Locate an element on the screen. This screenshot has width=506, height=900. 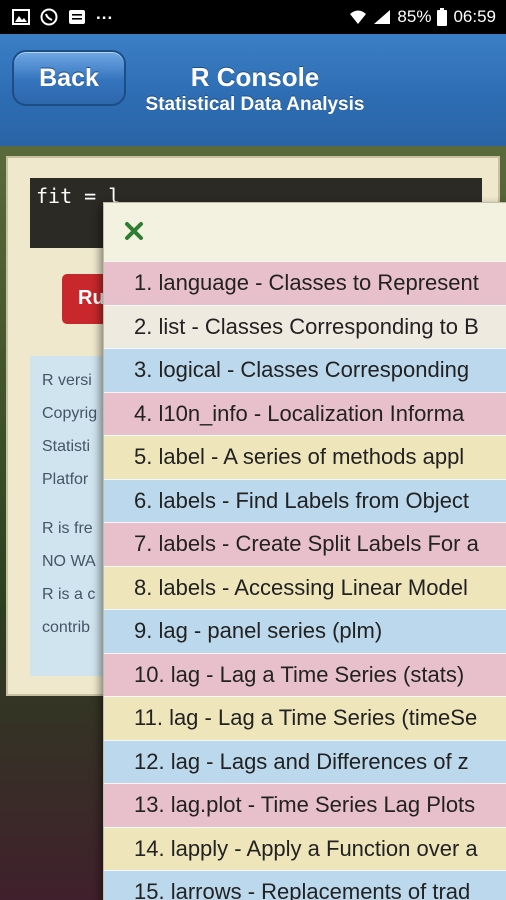
list-item: 14. lapply - Apply a Function over a is located at coordinates (305, 848).